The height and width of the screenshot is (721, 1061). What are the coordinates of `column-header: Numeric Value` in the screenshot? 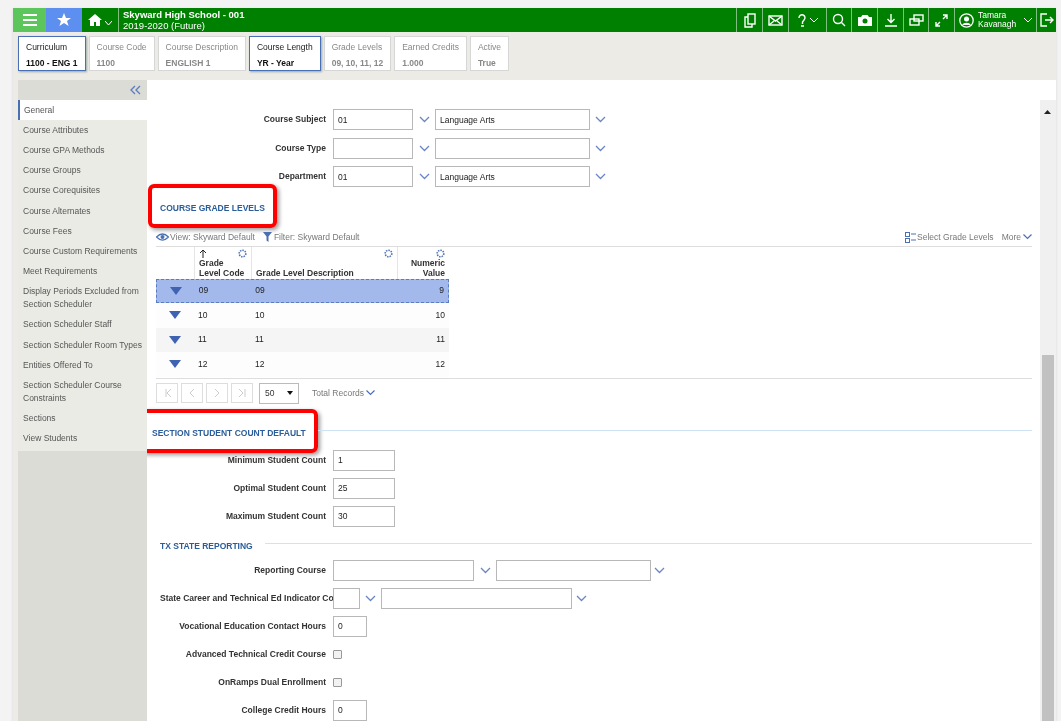 It's located at (423, 262).